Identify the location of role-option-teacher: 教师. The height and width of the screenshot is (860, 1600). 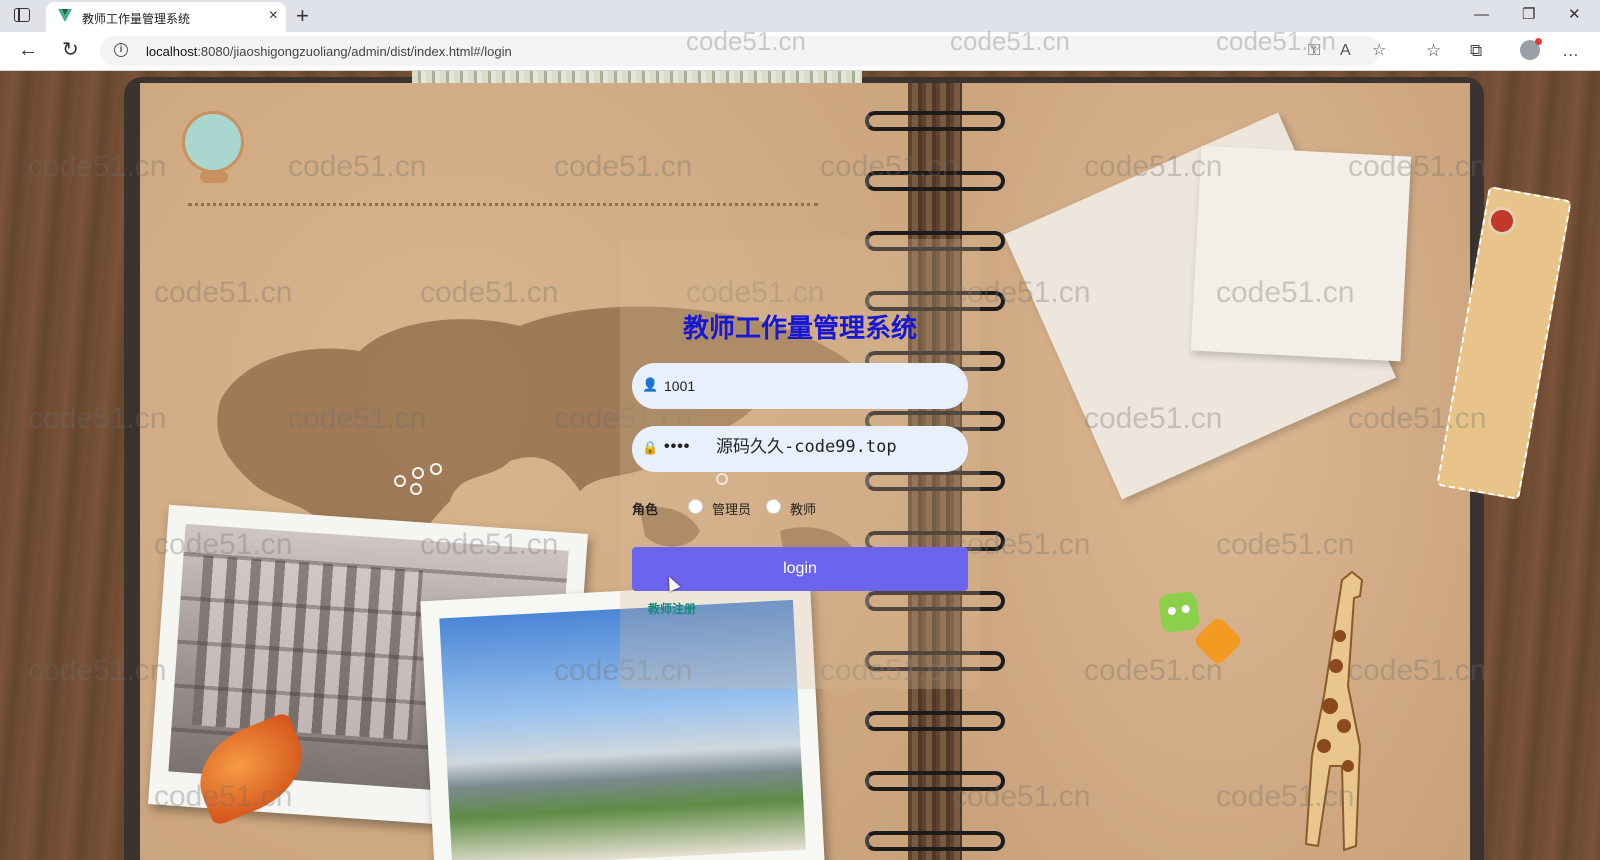
(803, 508).